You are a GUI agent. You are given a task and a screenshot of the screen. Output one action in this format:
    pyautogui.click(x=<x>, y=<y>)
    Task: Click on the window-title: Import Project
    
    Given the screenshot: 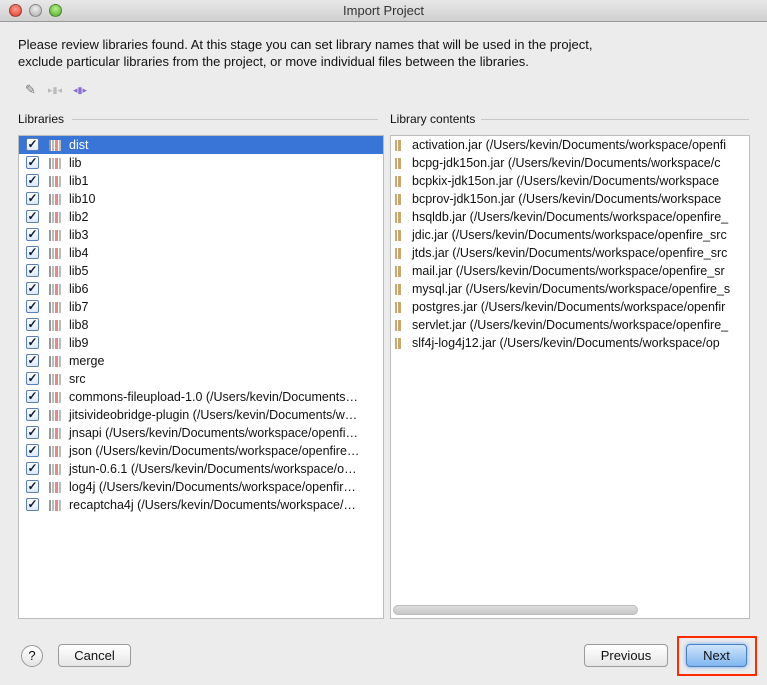 What is the action you would take?
    pyautogui.click(x=383, y=10)
    